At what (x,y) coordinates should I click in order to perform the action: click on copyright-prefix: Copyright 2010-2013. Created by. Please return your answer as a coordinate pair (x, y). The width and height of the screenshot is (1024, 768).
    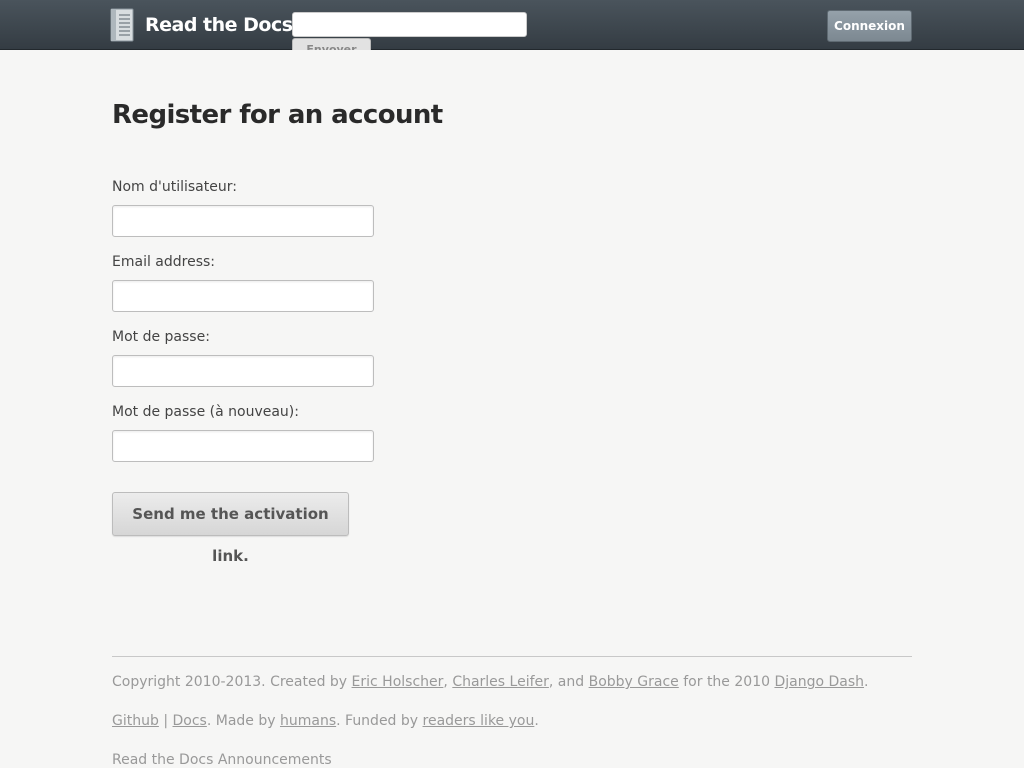
    Looking at the image, I should click on (232, 682).